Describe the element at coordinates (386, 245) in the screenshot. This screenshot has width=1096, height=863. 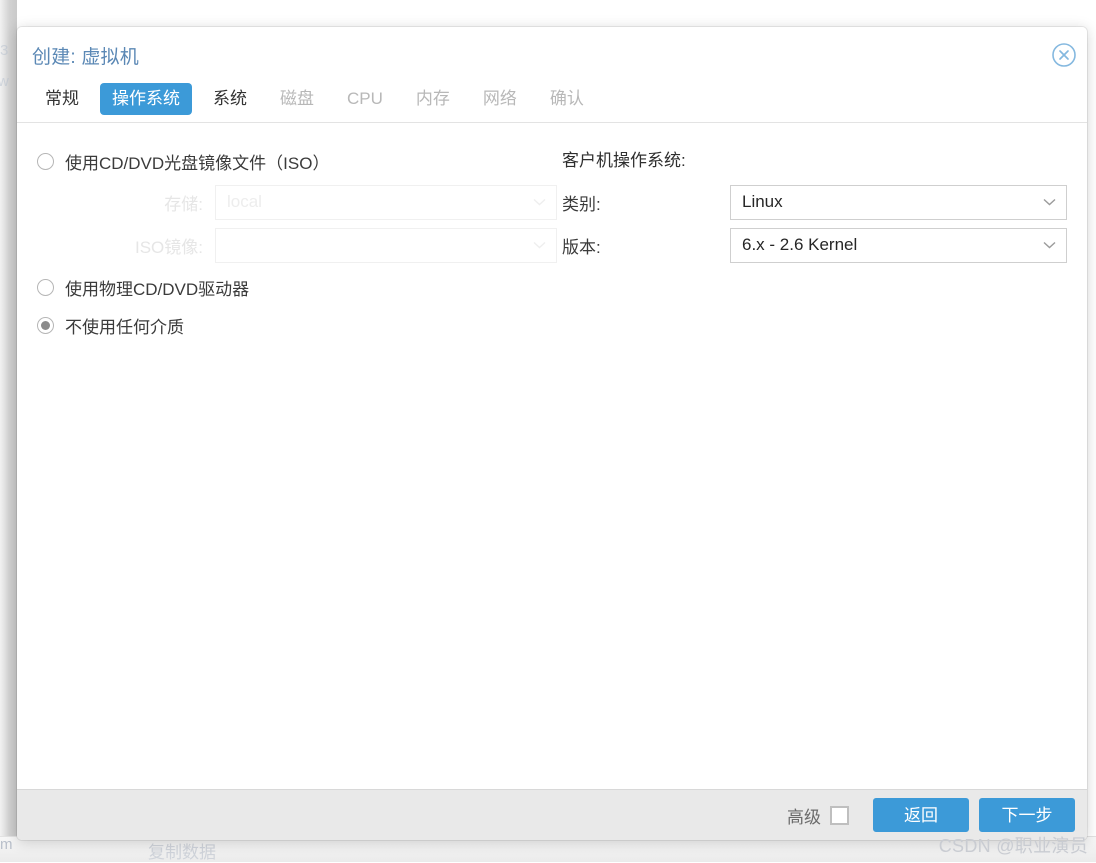
I see `iso-image-select` at that location.